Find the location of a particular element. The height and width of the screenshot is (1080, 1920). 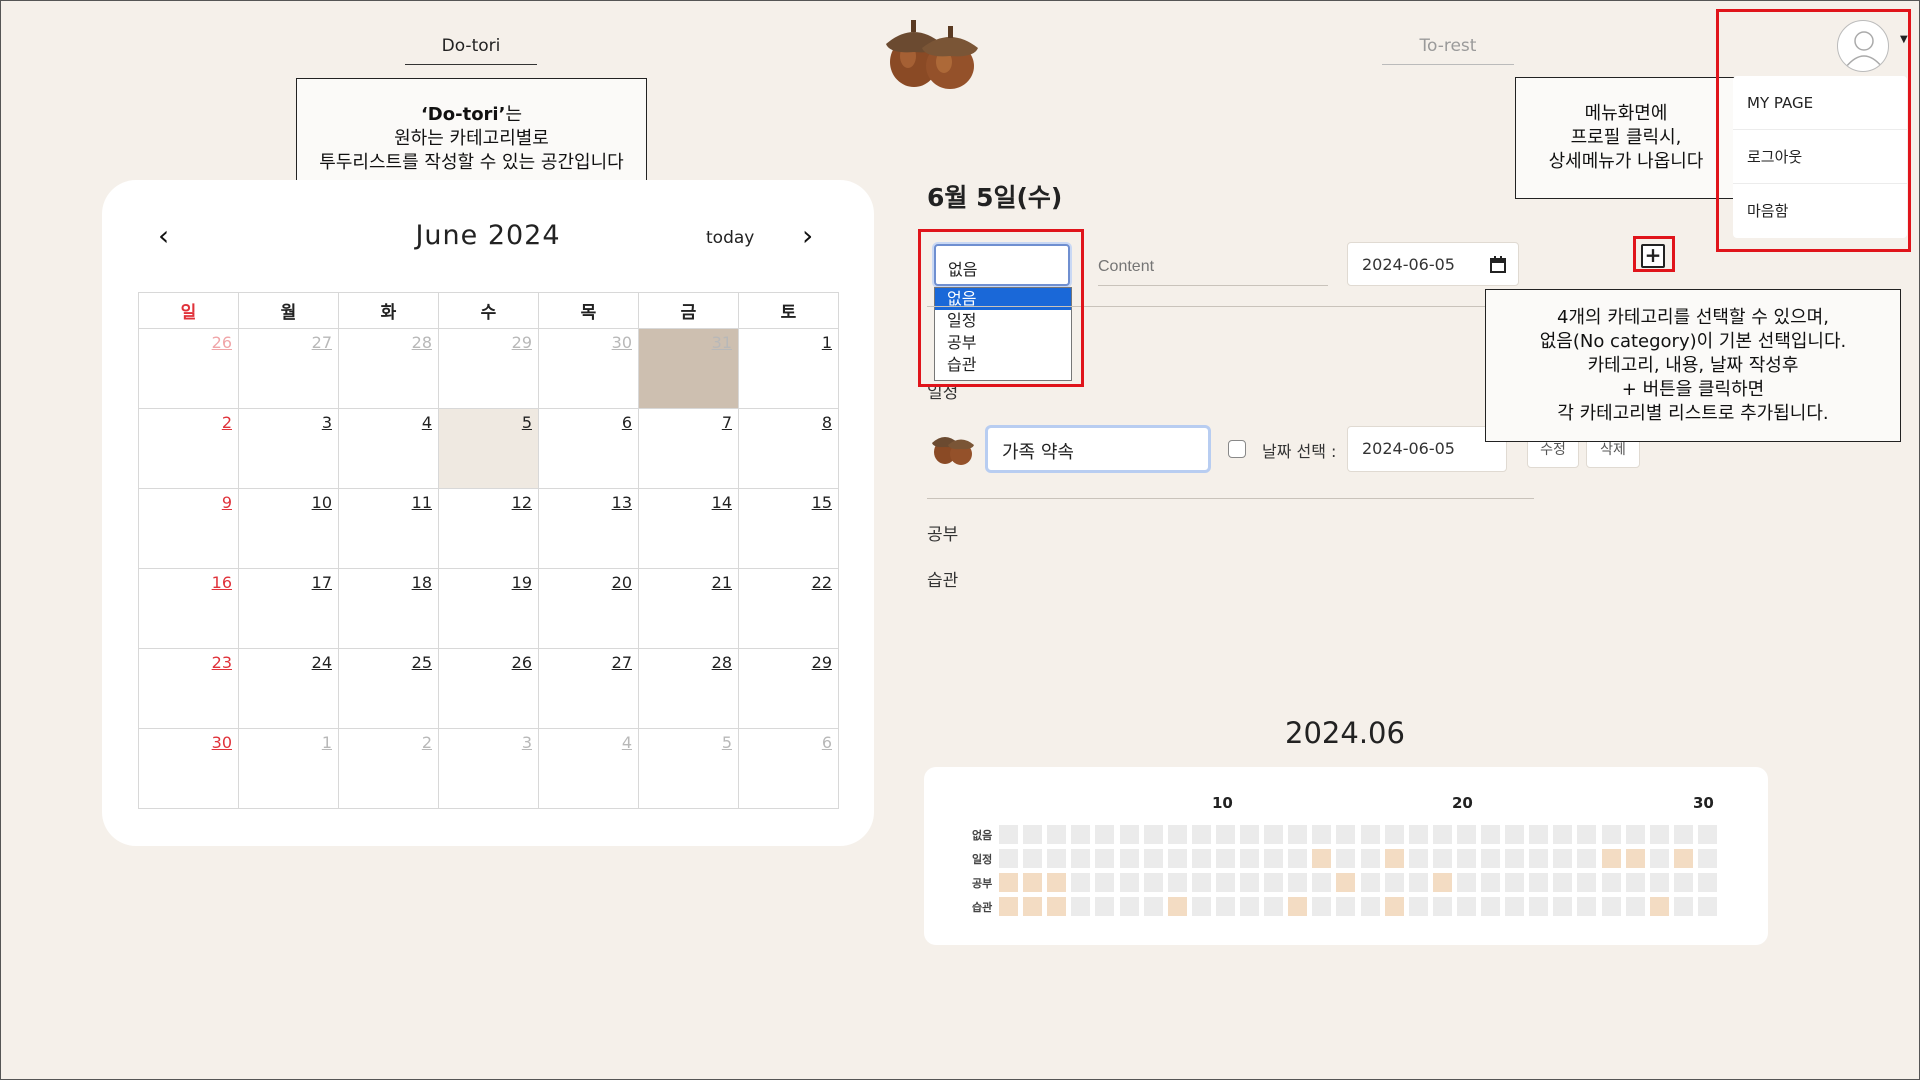

weekday-header: 금 is located at coordinates (688, 310).